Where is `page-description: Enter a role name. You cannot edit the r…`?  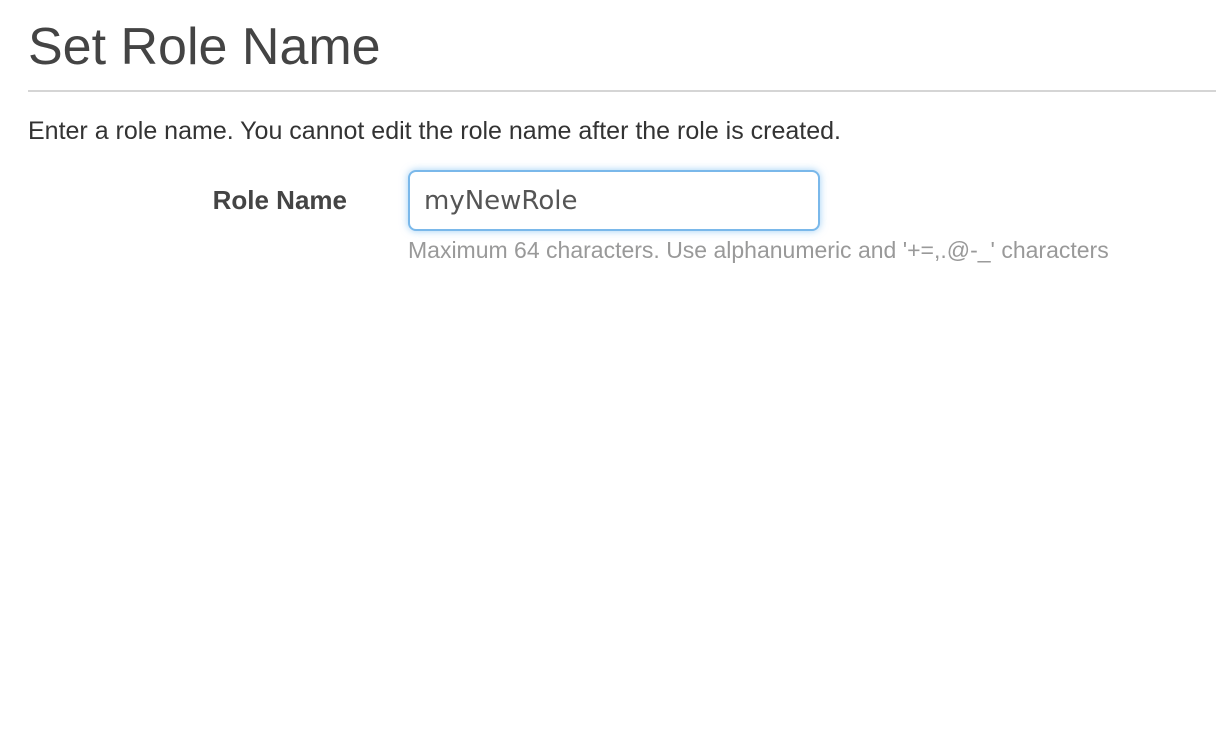 page-description: Enter a role name. You cannot edit the r… is located at coordinates (435, 131).